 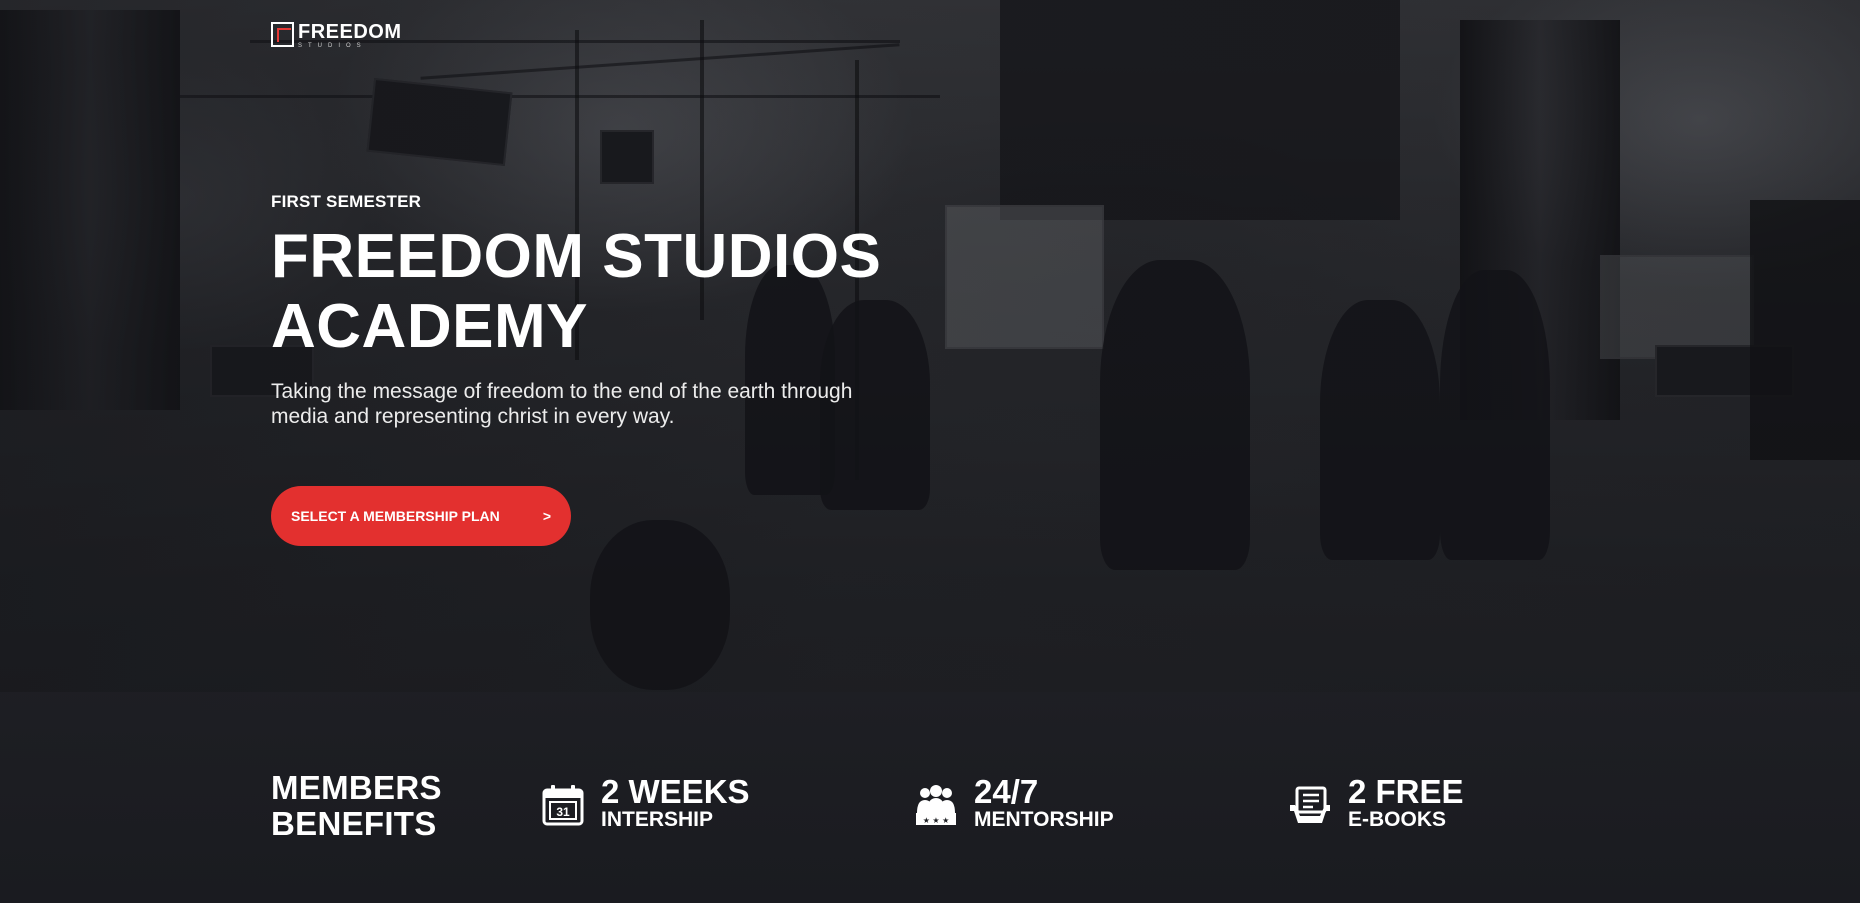 What do you see at coordinates (546, 516) in the screenshot?
I see `chevron-right-icon: >` at bounding box center [546, 516].